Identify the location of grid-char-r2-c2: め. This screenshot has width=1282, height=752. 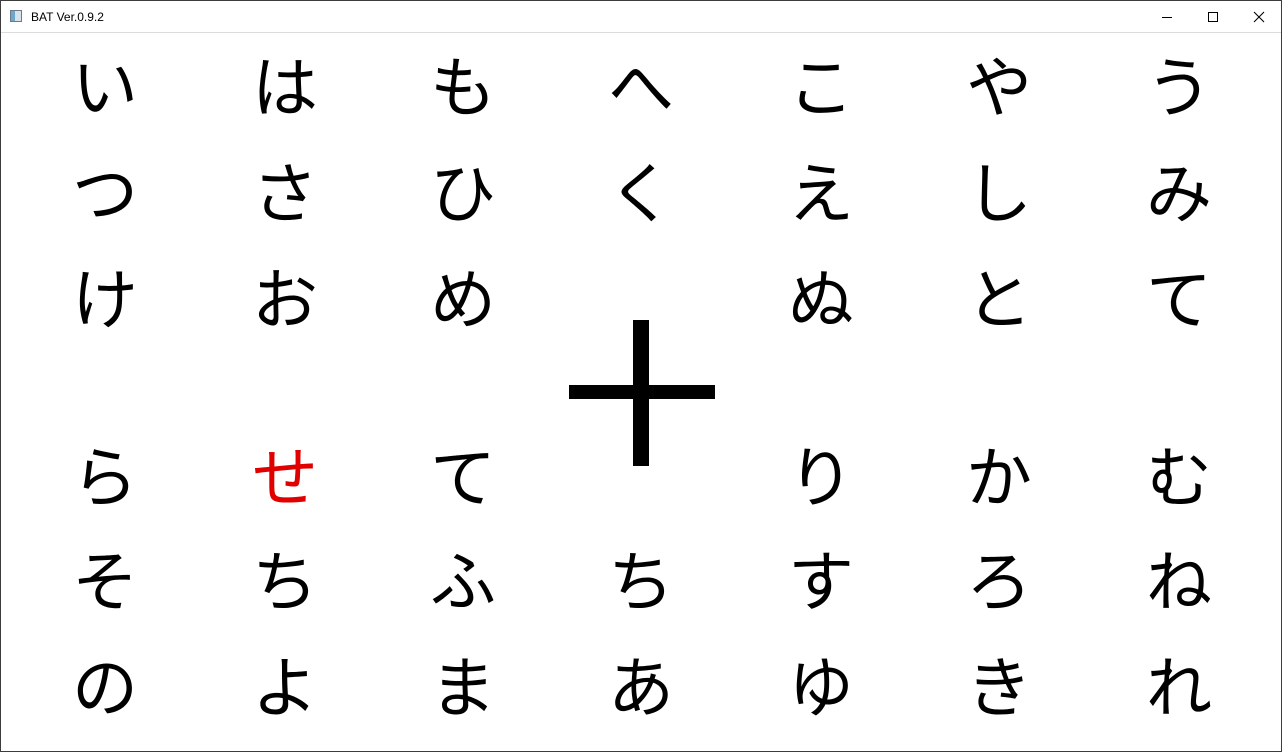
(463, 300).